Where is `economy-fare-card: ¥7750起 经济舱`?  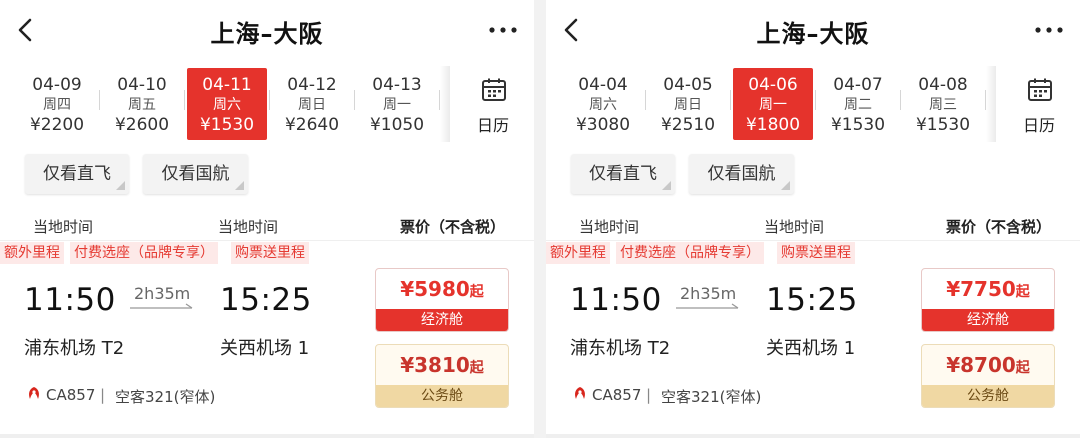 economy-fare-card: ¥7750起 经济舱 is located at coordinates (988, 300).